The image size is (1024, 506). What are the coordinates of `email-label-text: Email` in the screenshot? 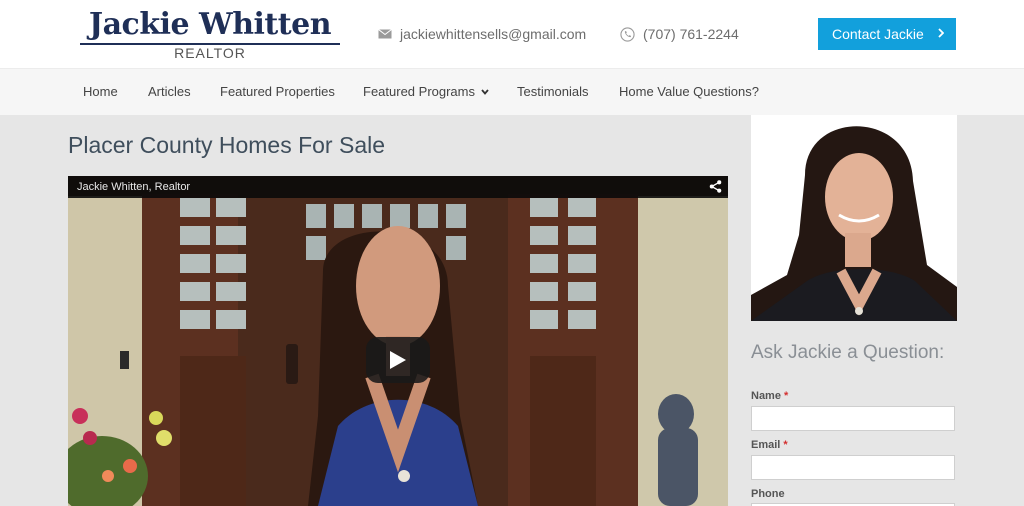 It's located at (766, 445).